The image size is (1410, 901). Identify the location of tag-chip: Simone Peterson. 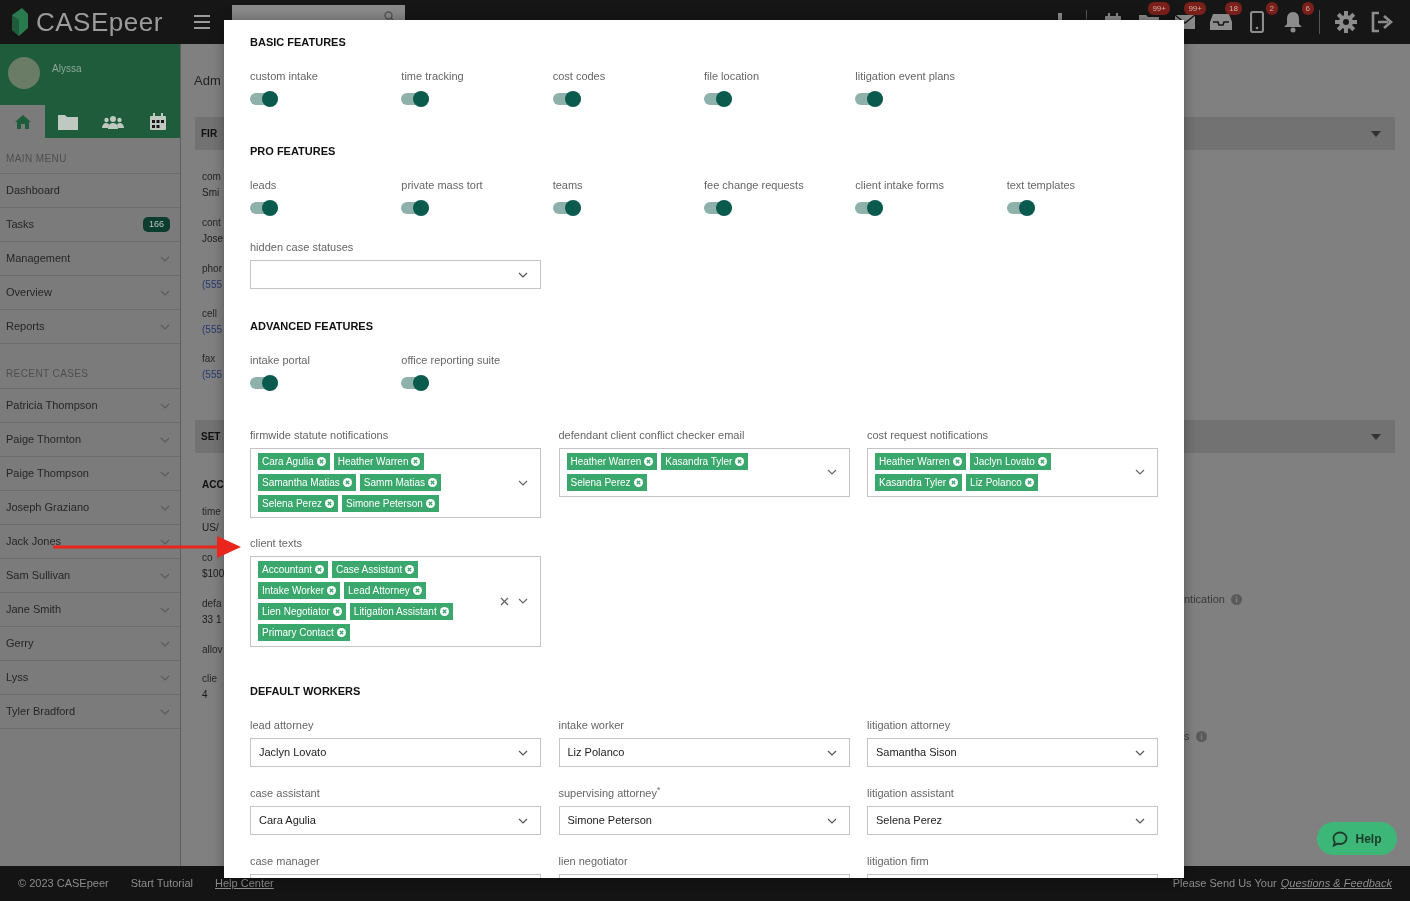
(390, 503).